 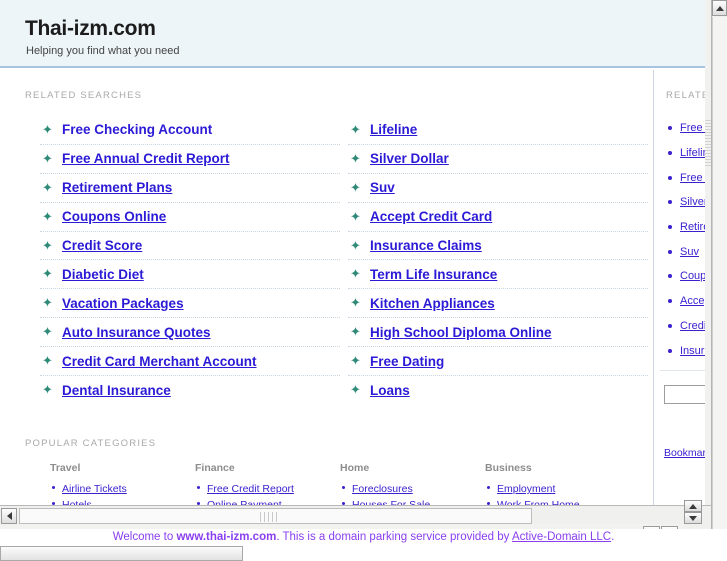 What do you see at coordinates (103, 51) in the screenshot?
I see `page-tagline: Helping you find what you need` at bounding box center [103, 51].